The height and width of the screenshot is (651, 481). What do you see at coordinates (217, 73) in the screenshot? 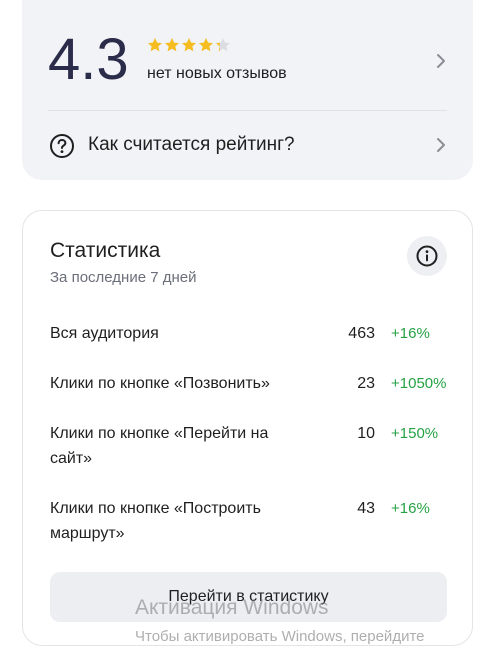
I see `rating-subtitle: нет новых отзывов` at bounding box center [217, 73].